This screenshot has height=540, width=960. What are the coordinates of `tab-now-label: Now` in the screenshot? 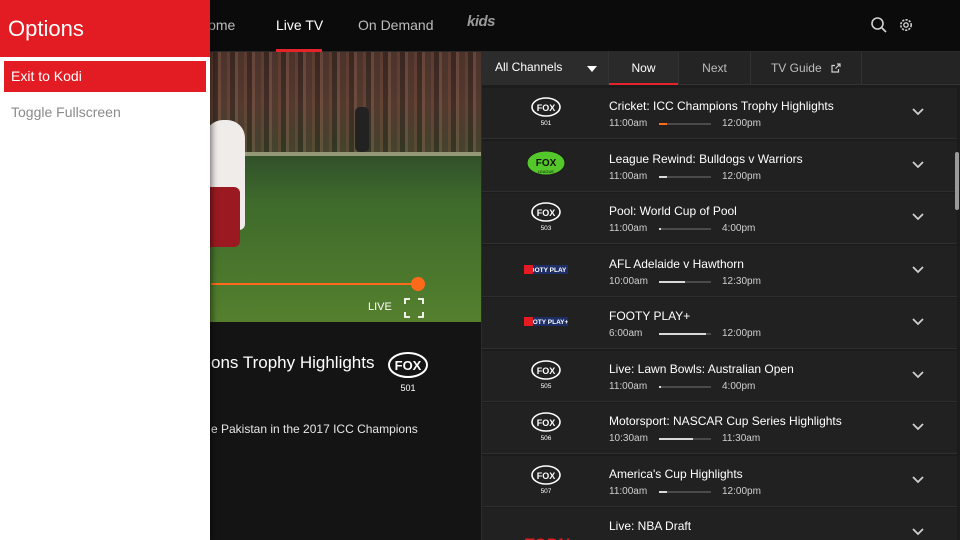 It's located at (643, 68).